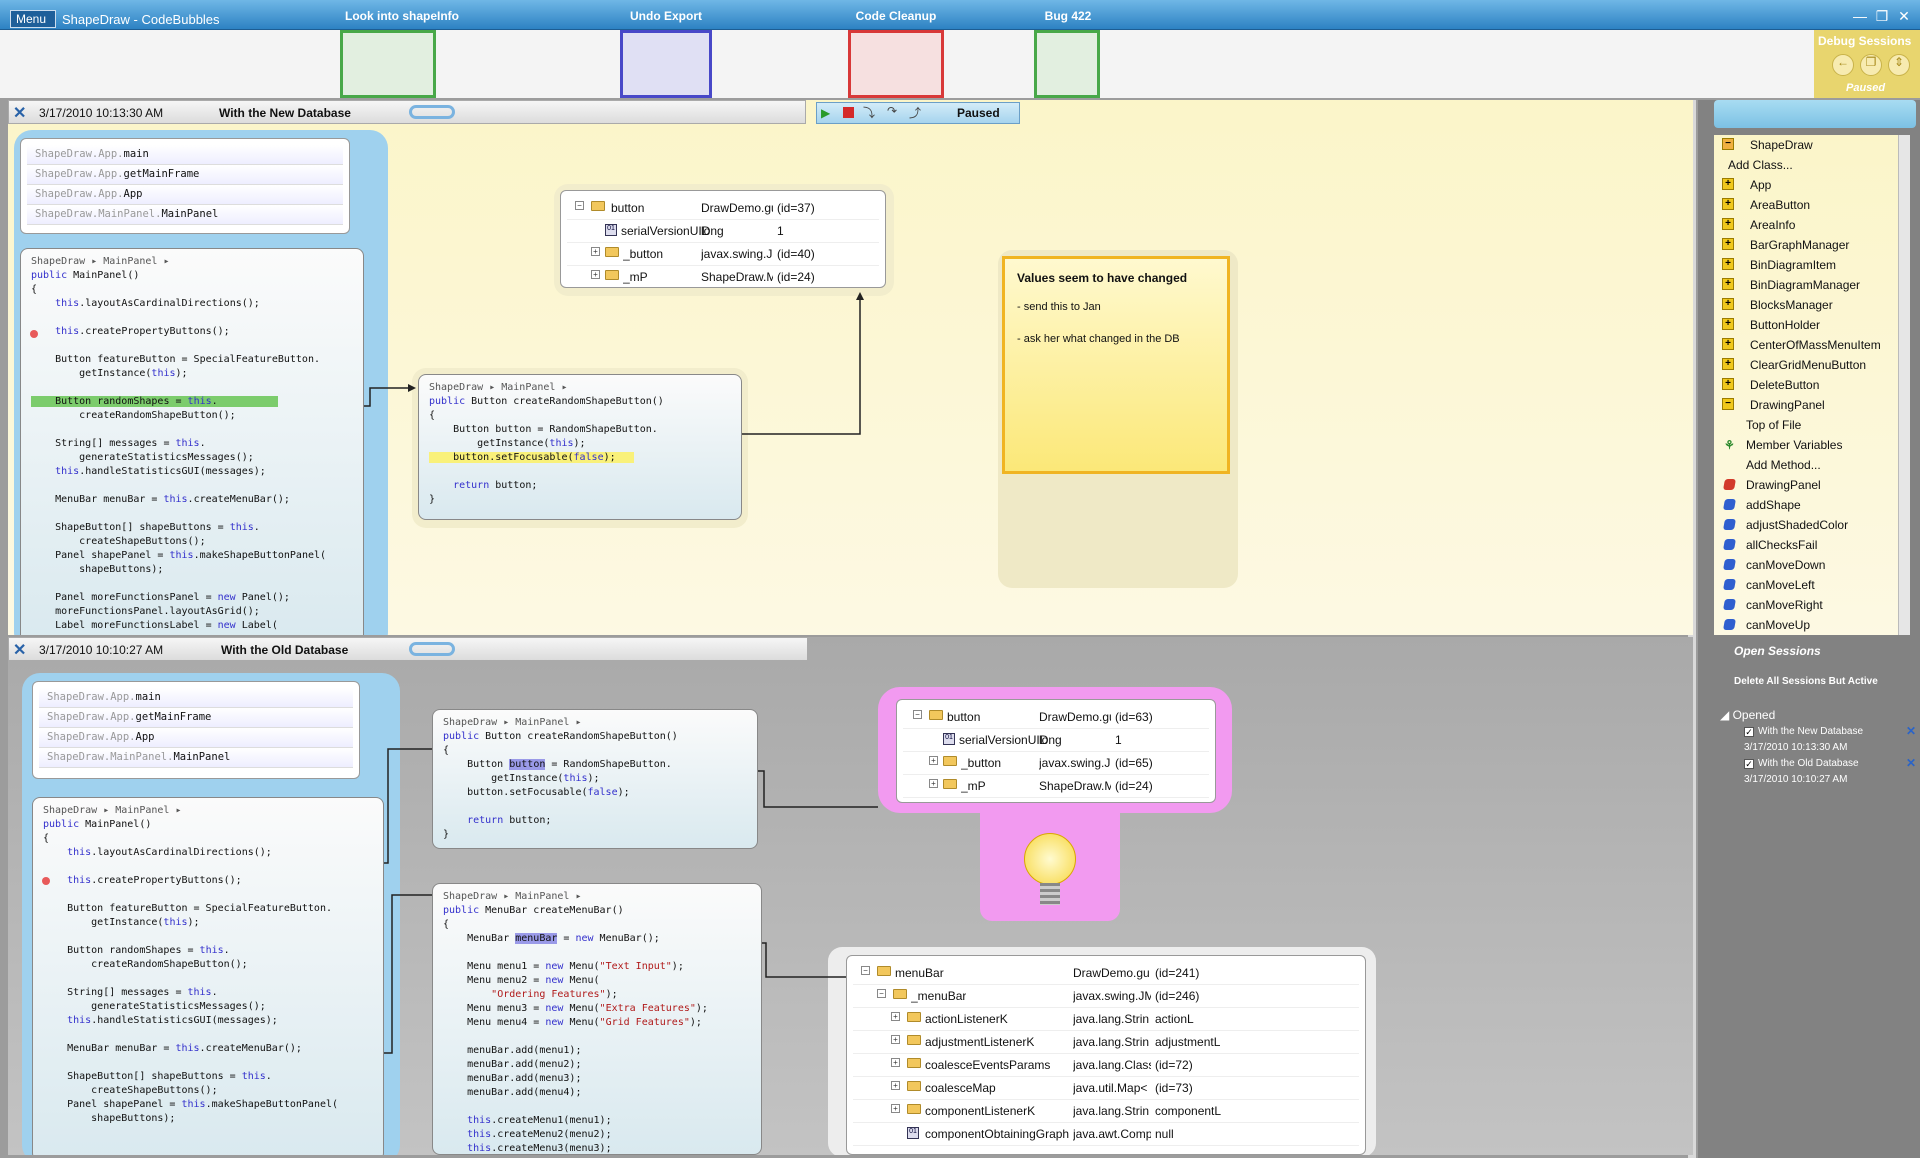 This screenshot has height=1158, width=1920. I want to click on note-line: - send this to Jan, so click(1059, 307).